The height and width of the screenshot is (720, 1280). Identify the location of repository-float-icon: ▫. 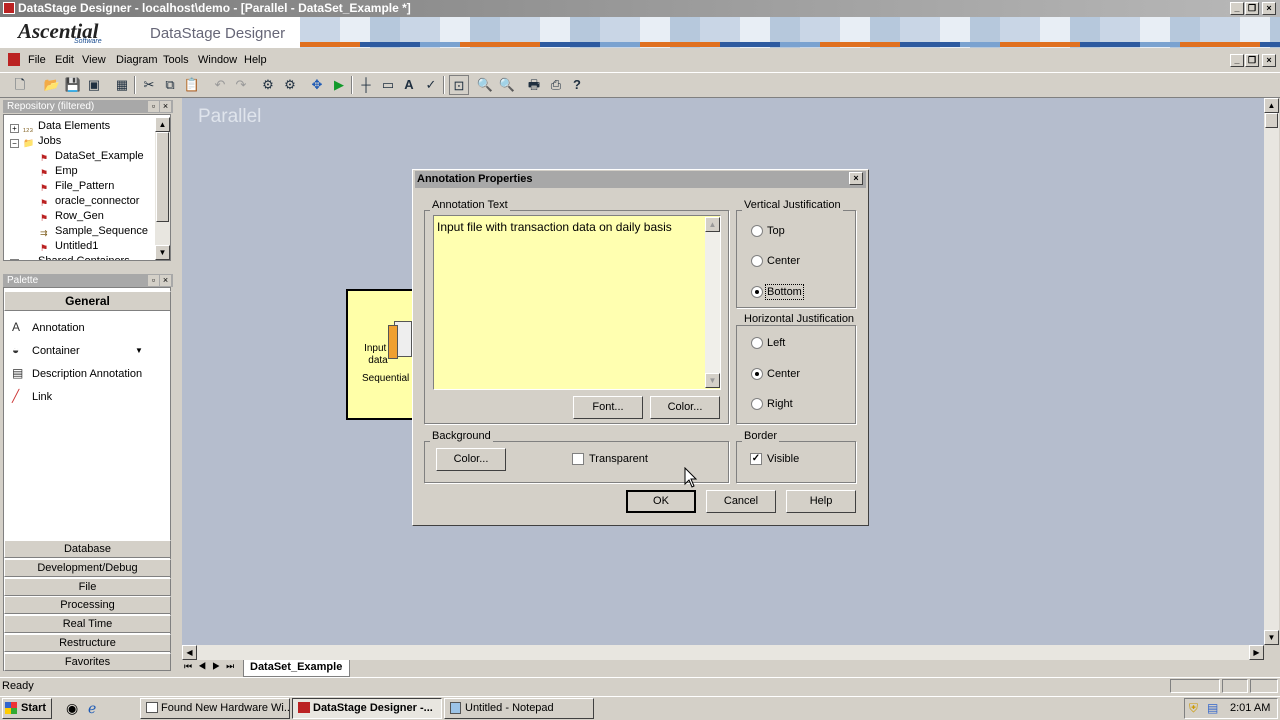
(153, 106).